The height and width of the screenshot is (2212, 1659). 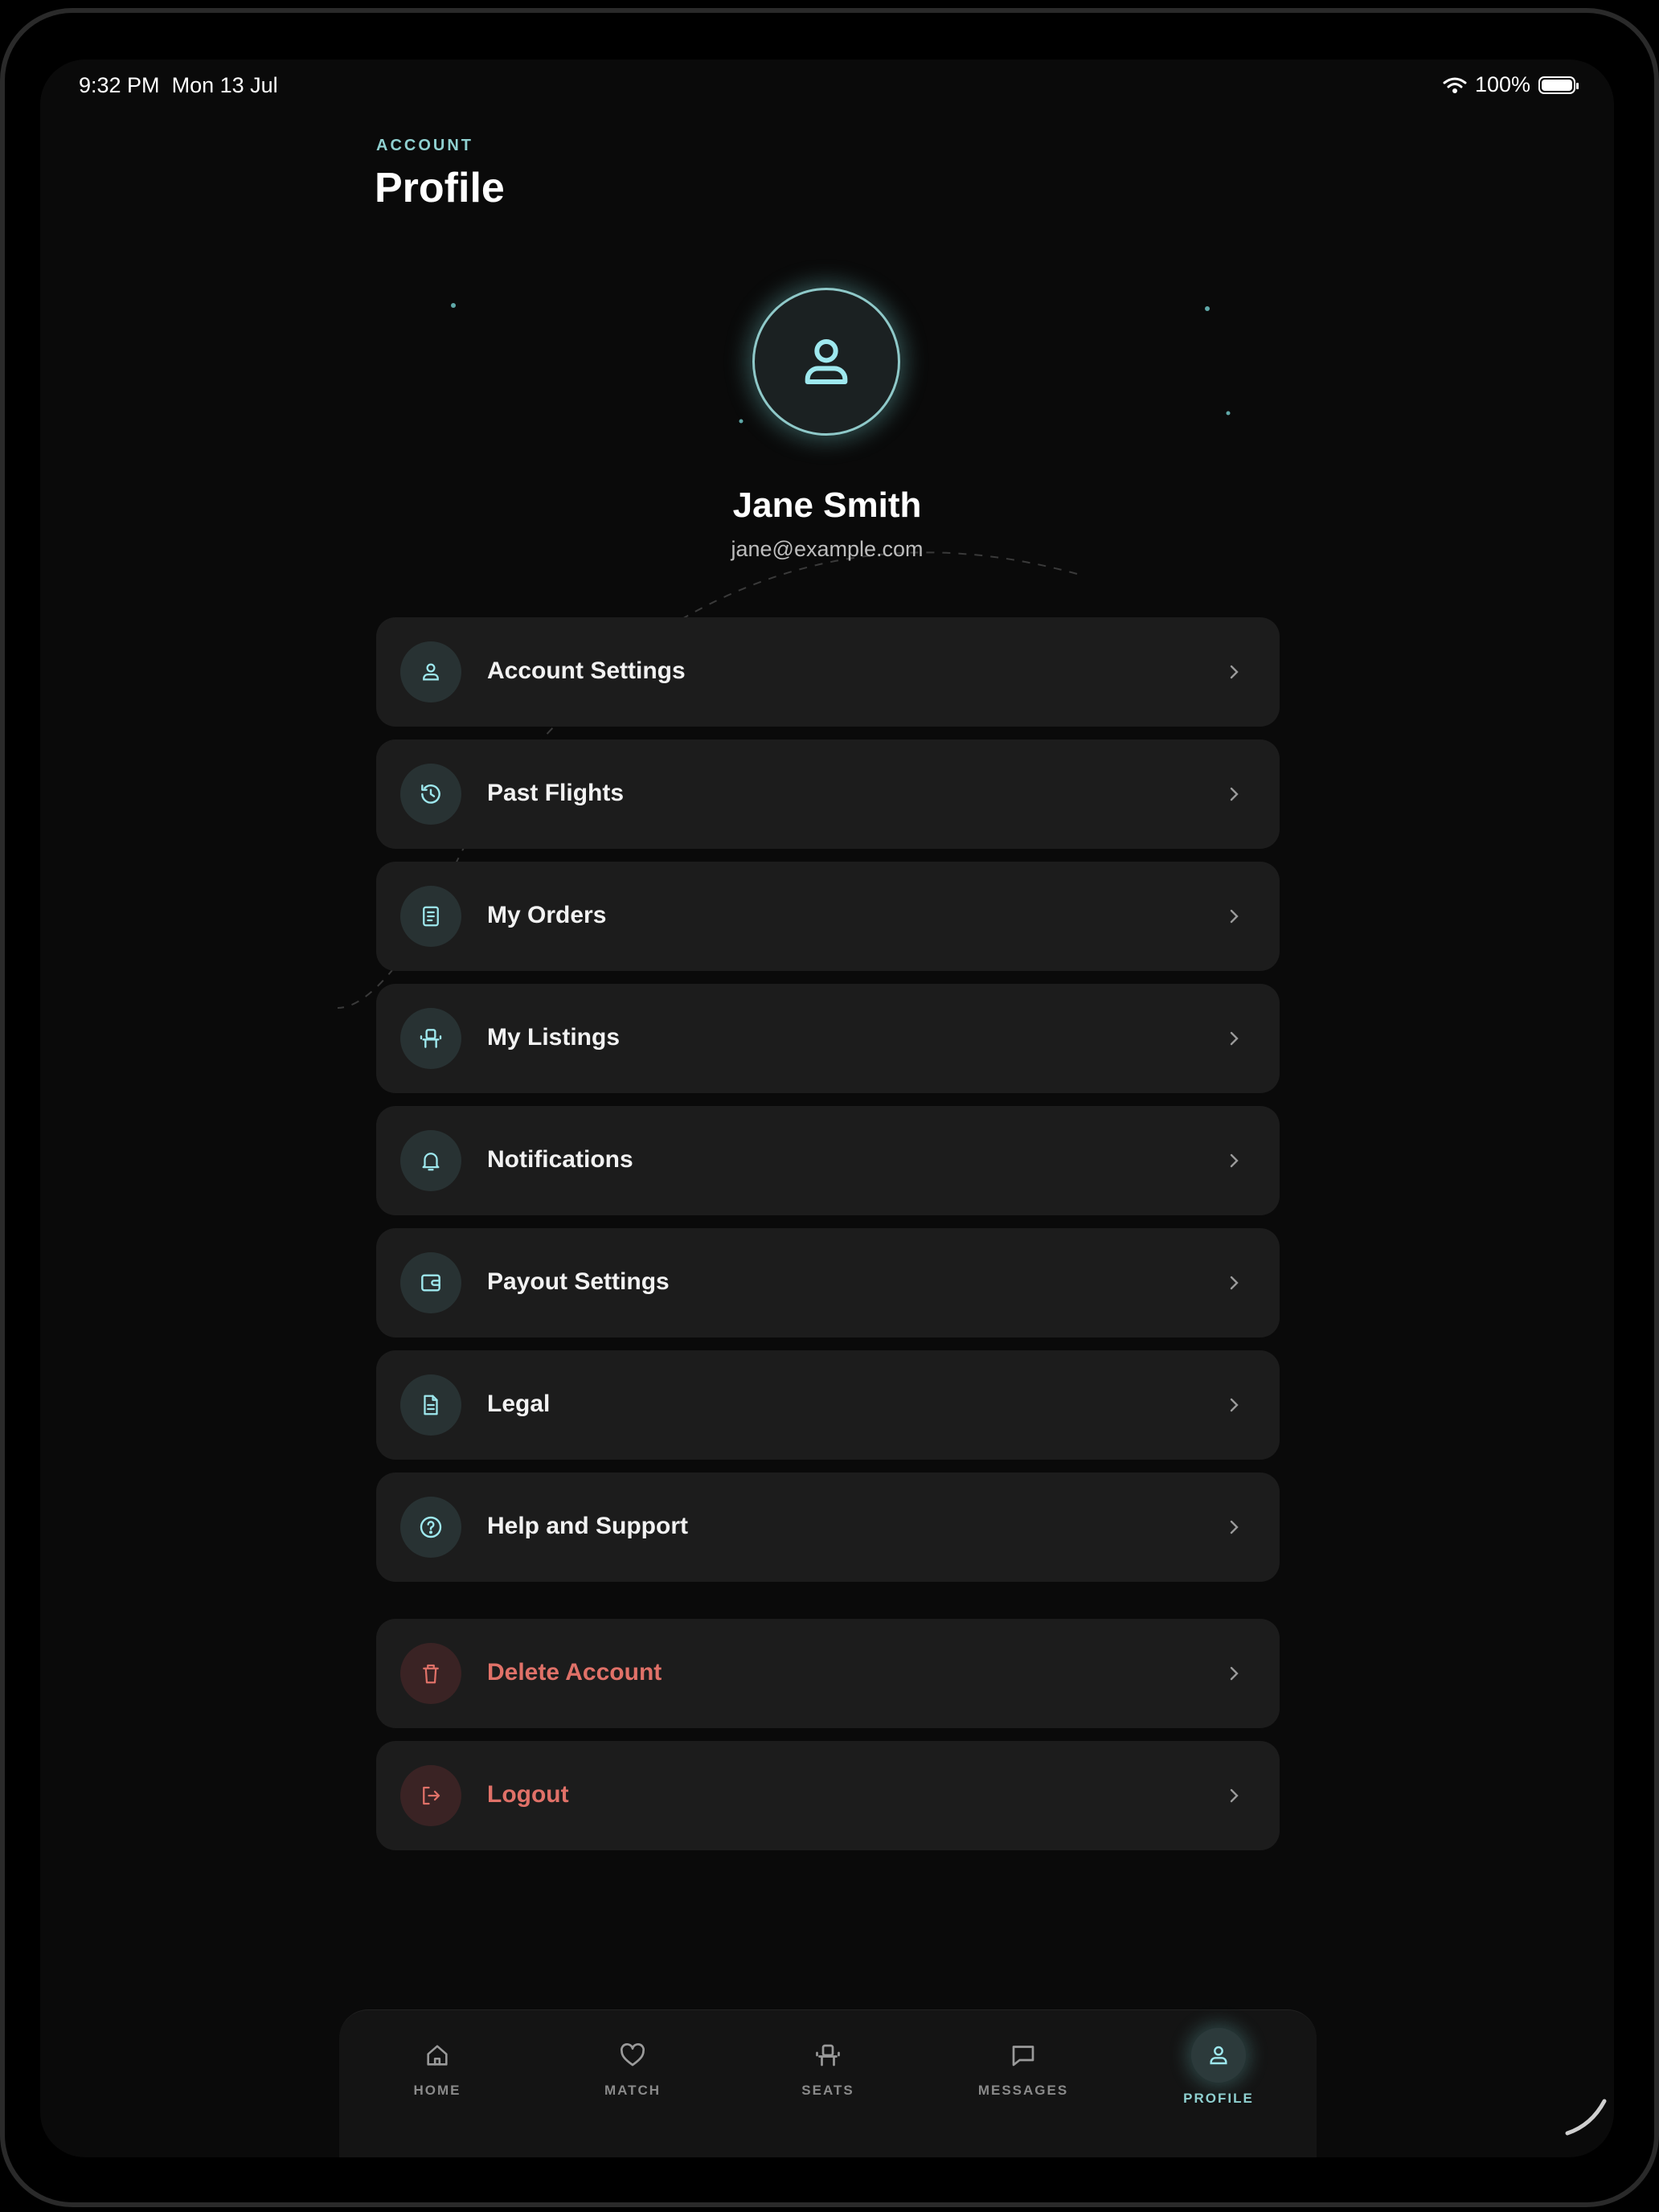 What do you see at coordinates (431, 1795) in the screenshot?
I see `logout-icon` at bounding box center [431, 1795].